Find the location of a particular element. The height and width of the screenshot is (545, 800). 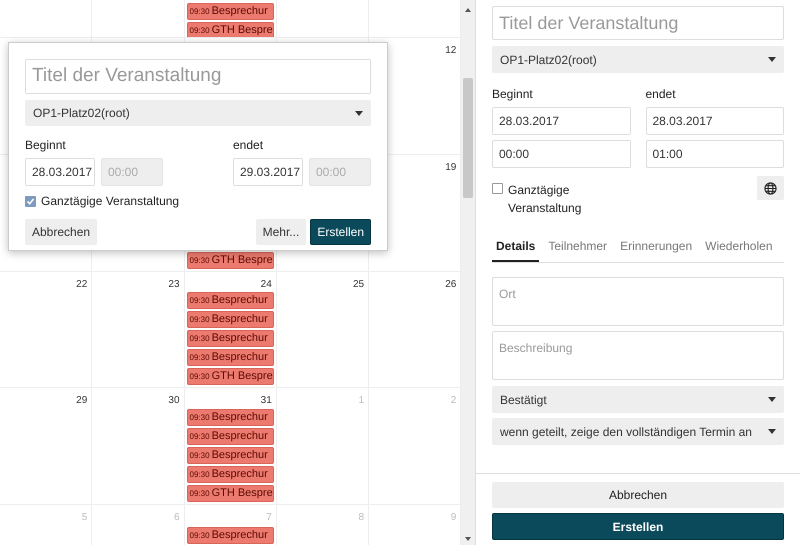

day-number: 9 is located at coordinates (454, 518).